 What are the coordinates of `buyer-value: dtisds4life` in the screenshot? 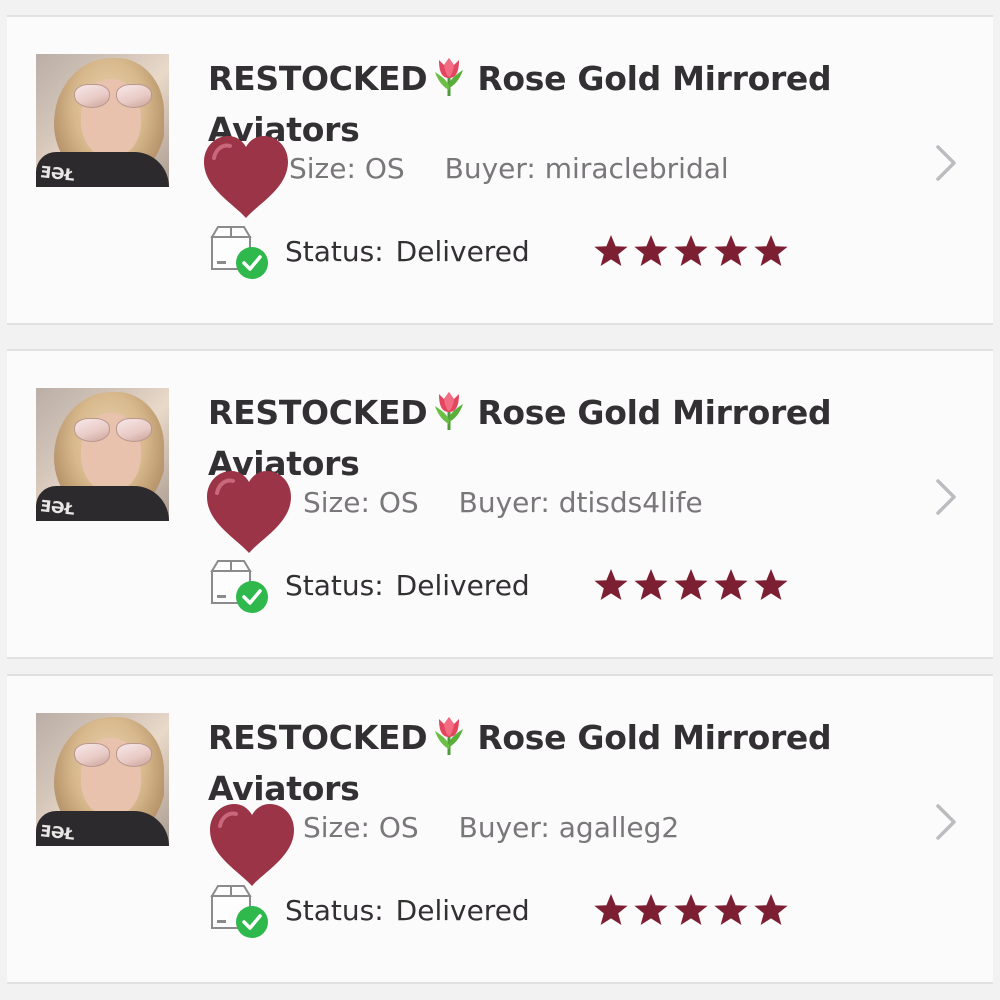 It's located at (631, 502).